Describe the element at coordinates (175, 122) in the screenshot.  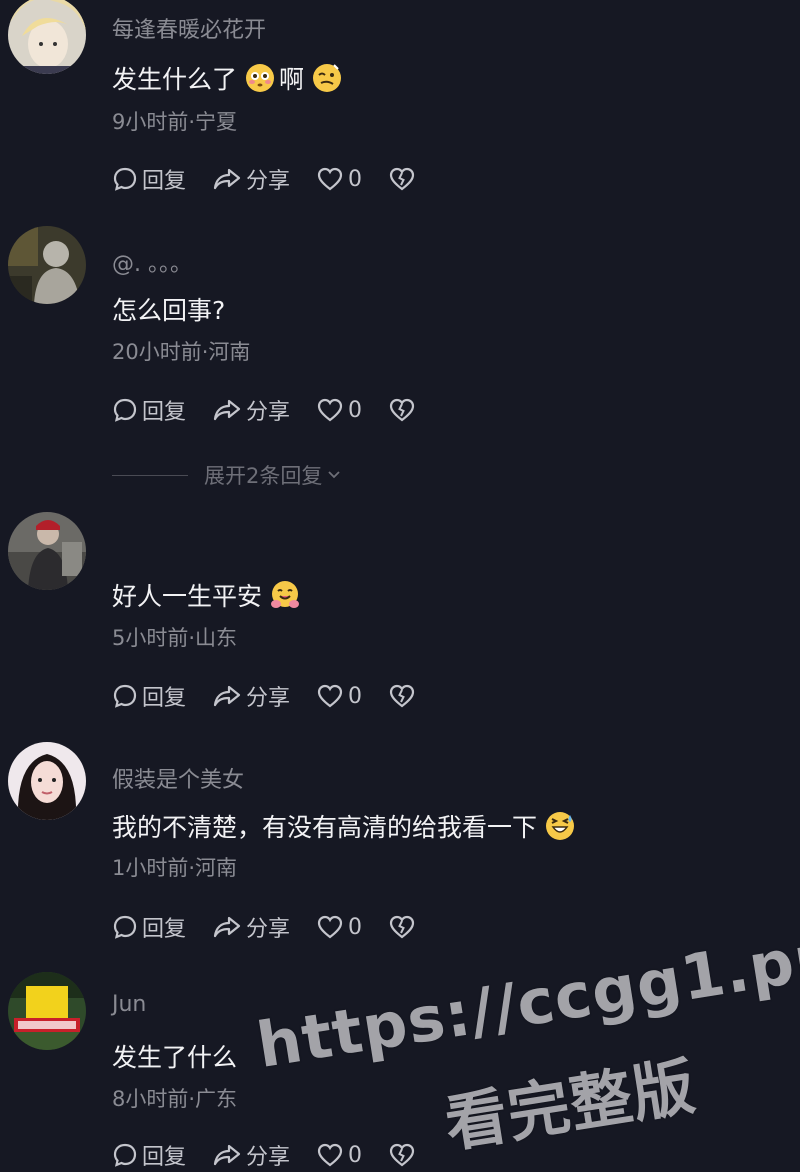
I see `comment-meta: 9小时前·宁夏` at that location.